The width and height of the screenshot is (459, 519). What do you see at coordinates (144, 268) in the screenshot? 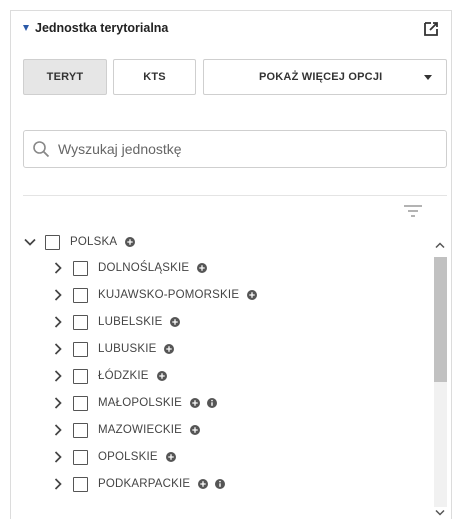
I see `tree-node-label: DOLNOŚLĄSKIE` at bounding box center [144, 268].